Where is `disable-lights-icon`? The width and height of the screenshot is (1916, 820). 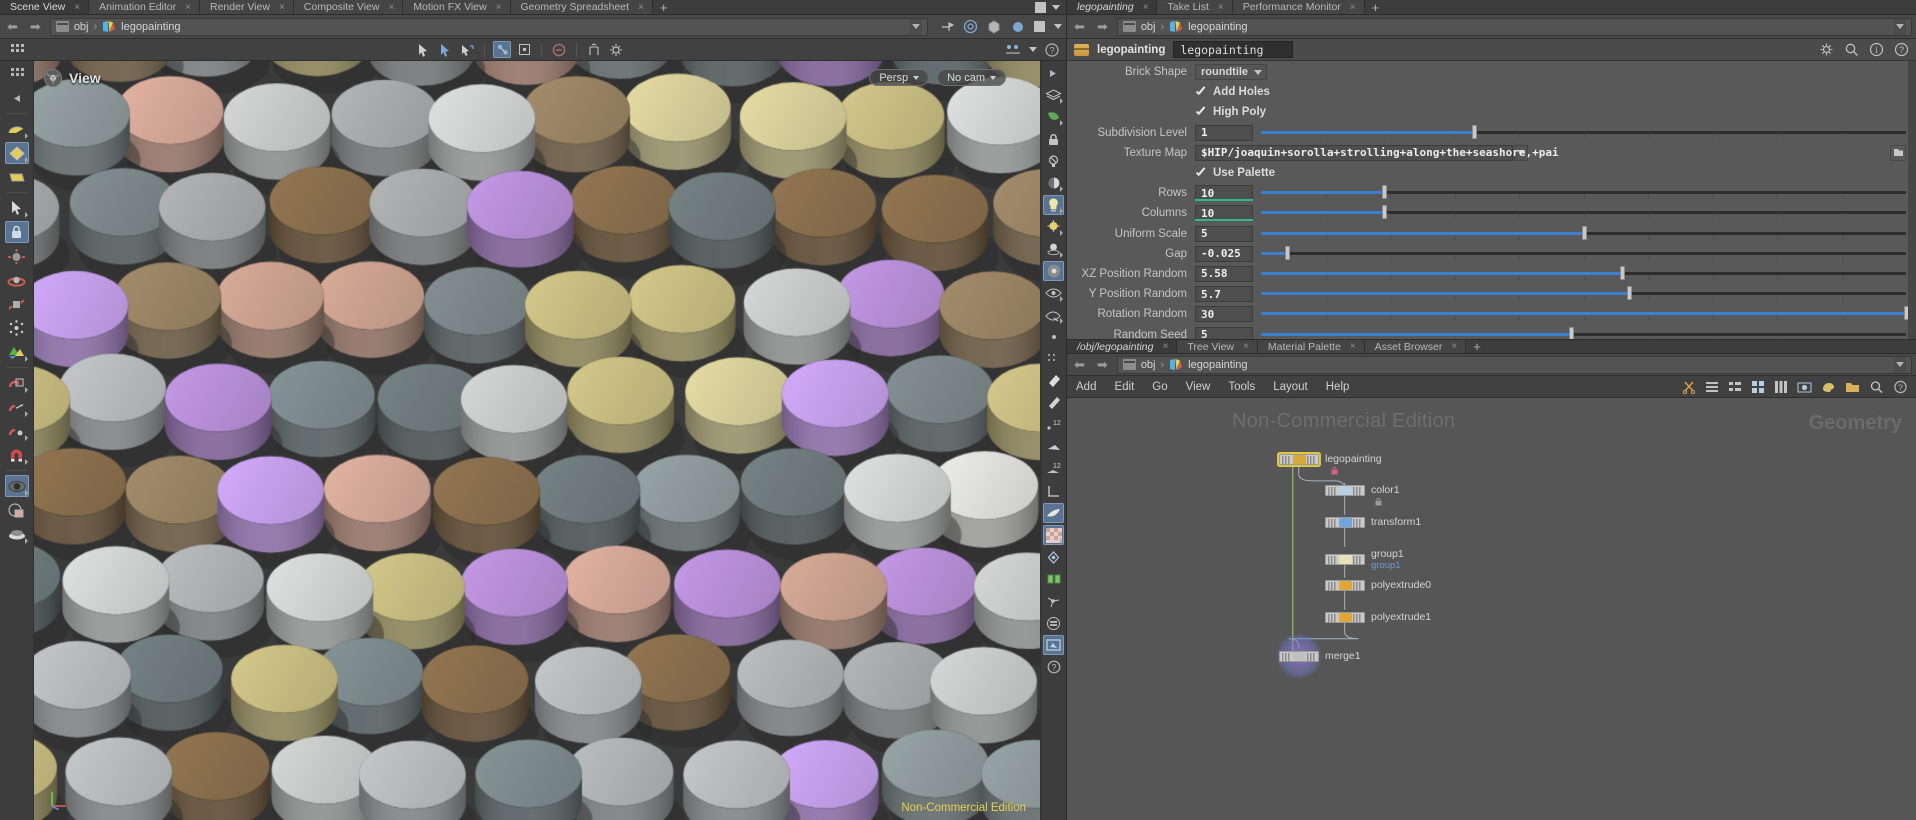
disable-lights-icon is located at coordinates (1053, 161).